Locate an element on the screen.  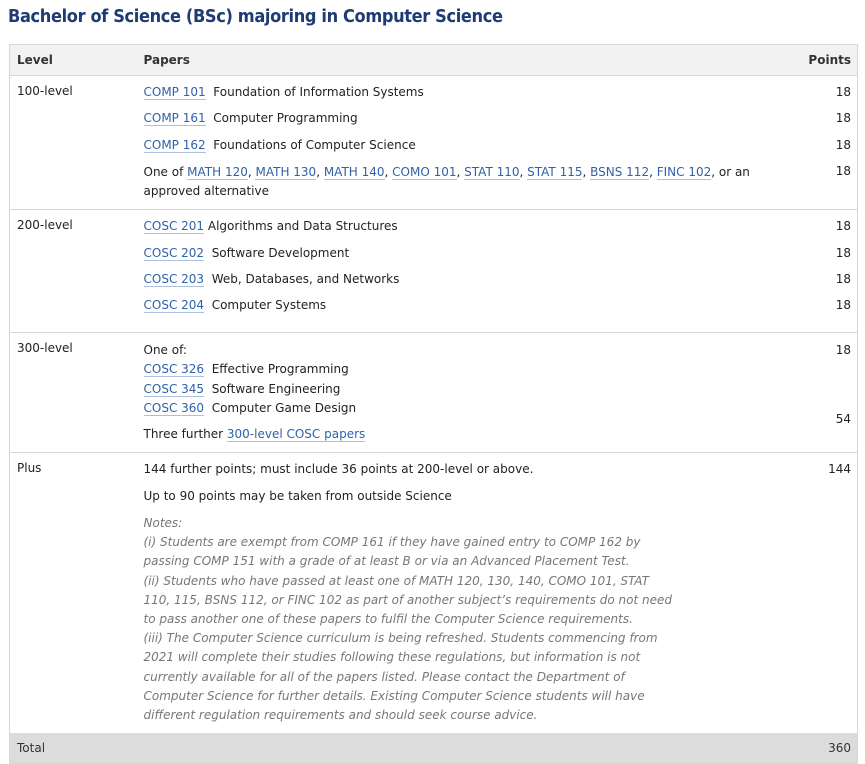
paper-name: Web, Databases, and Networks is located at coordinates (305, 278).